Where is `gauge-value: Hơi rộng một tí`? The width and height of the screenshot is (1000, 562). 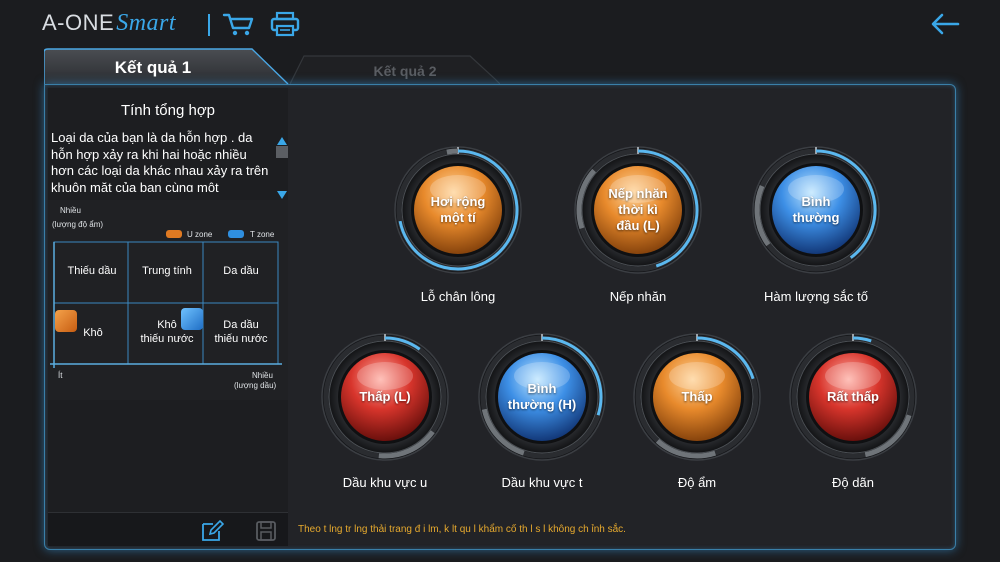
gauge-value: Hơi rộng một tí is located at coordinates (458, 209).